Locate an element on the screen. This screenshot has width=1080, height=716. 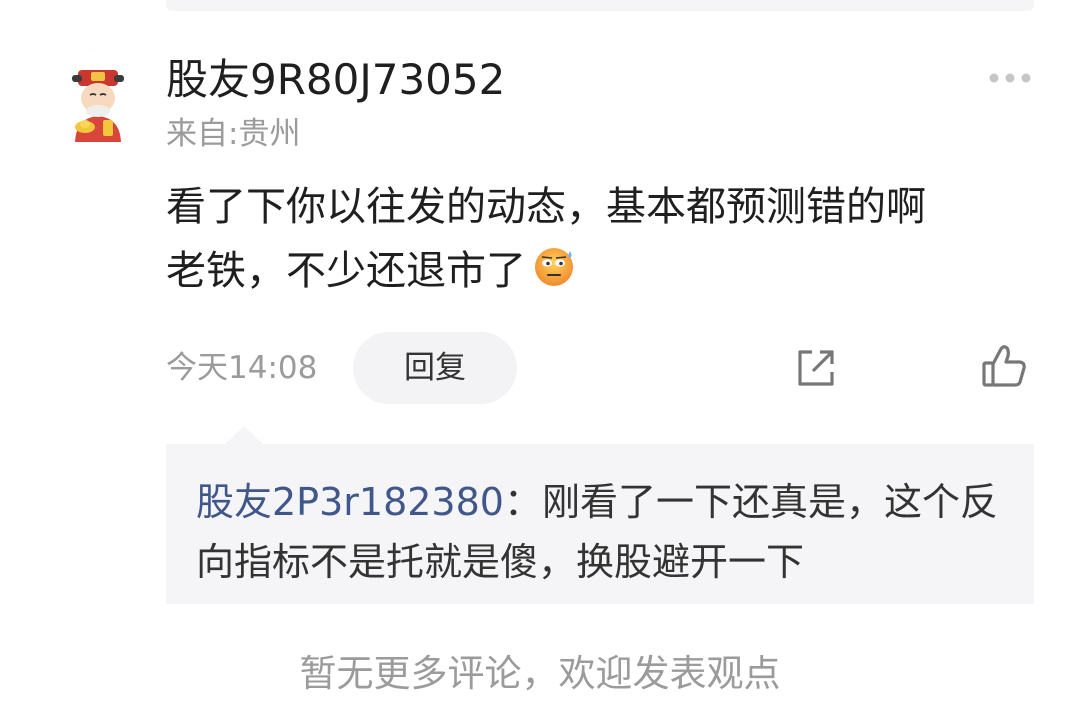
comment-location: 来自:贵州 is located at coordinates (233, 134).